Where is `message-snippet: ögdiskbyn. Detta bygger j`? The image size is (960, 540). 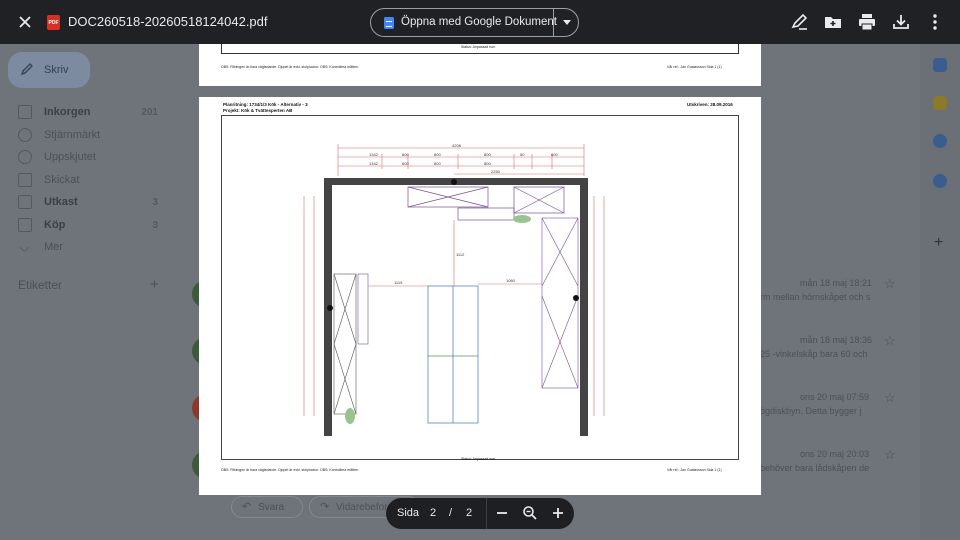
message-snippet: ögdiskbyn. Detta bygger j is located at coordinates (811, 411).